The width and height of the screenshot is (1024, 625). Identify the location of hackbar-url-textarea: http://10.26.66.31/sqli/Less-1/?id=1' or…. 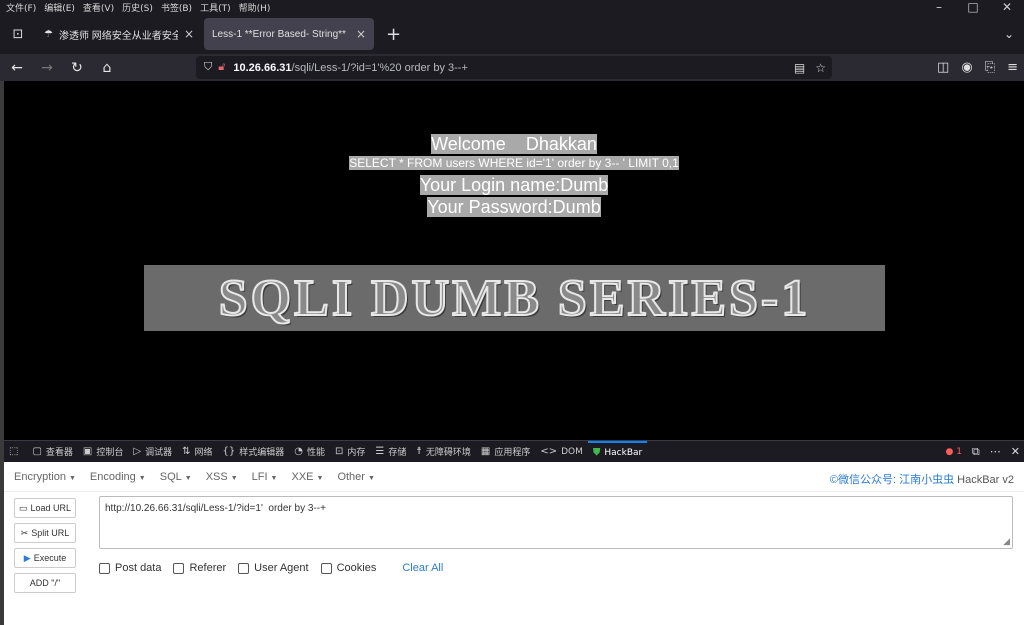
(556, 522).